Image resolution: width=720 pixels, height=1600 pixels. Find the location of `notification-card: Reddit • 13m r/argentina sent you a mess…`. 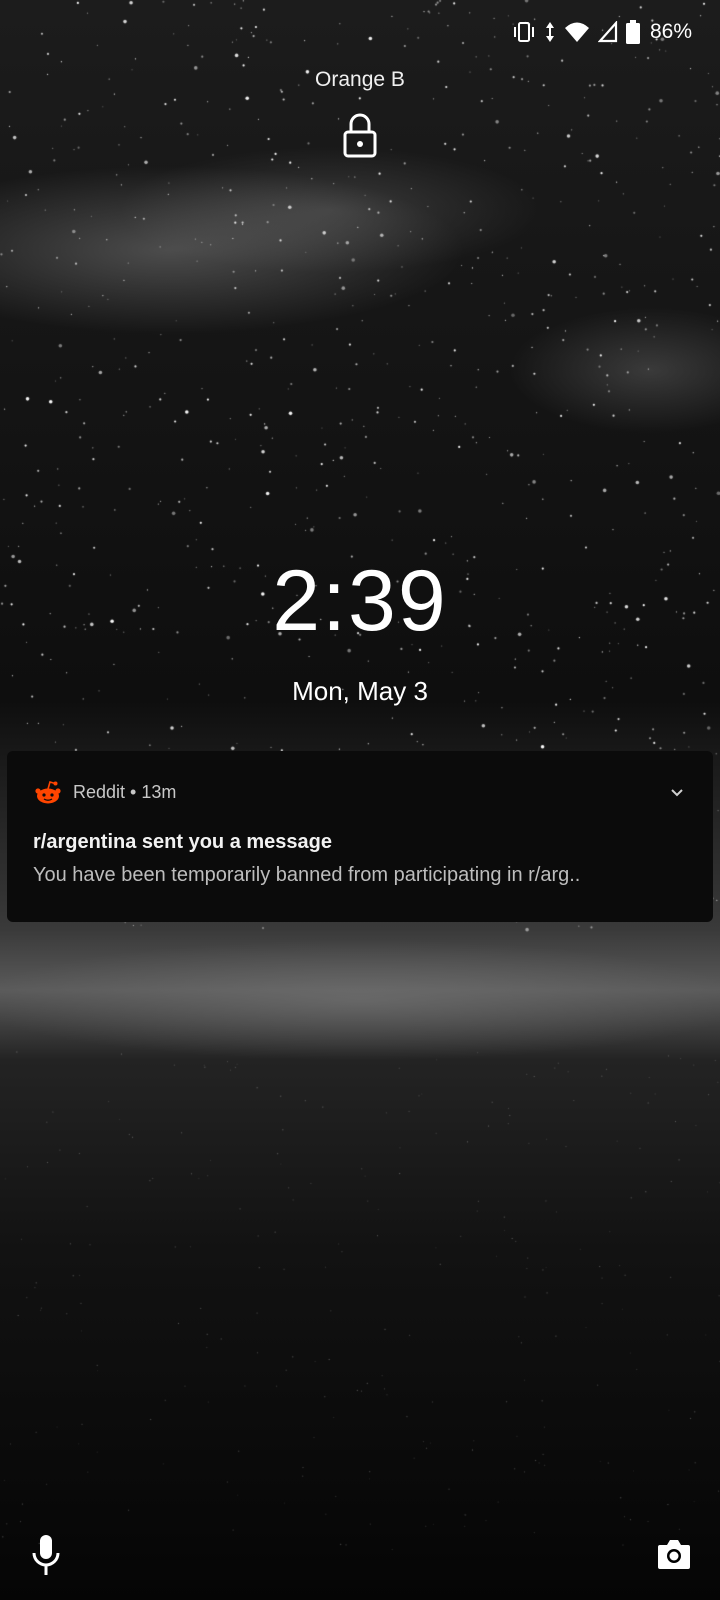

notification-card: Reddit • 13m r/argentina sent you a mess… is located at coordinates (360, 836).